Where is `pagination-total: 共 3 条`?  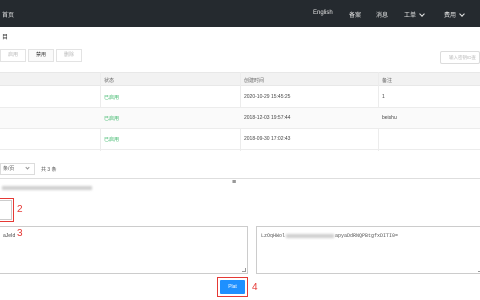 pagination-total: 共 3 条 is located at coordinates (49, 170).